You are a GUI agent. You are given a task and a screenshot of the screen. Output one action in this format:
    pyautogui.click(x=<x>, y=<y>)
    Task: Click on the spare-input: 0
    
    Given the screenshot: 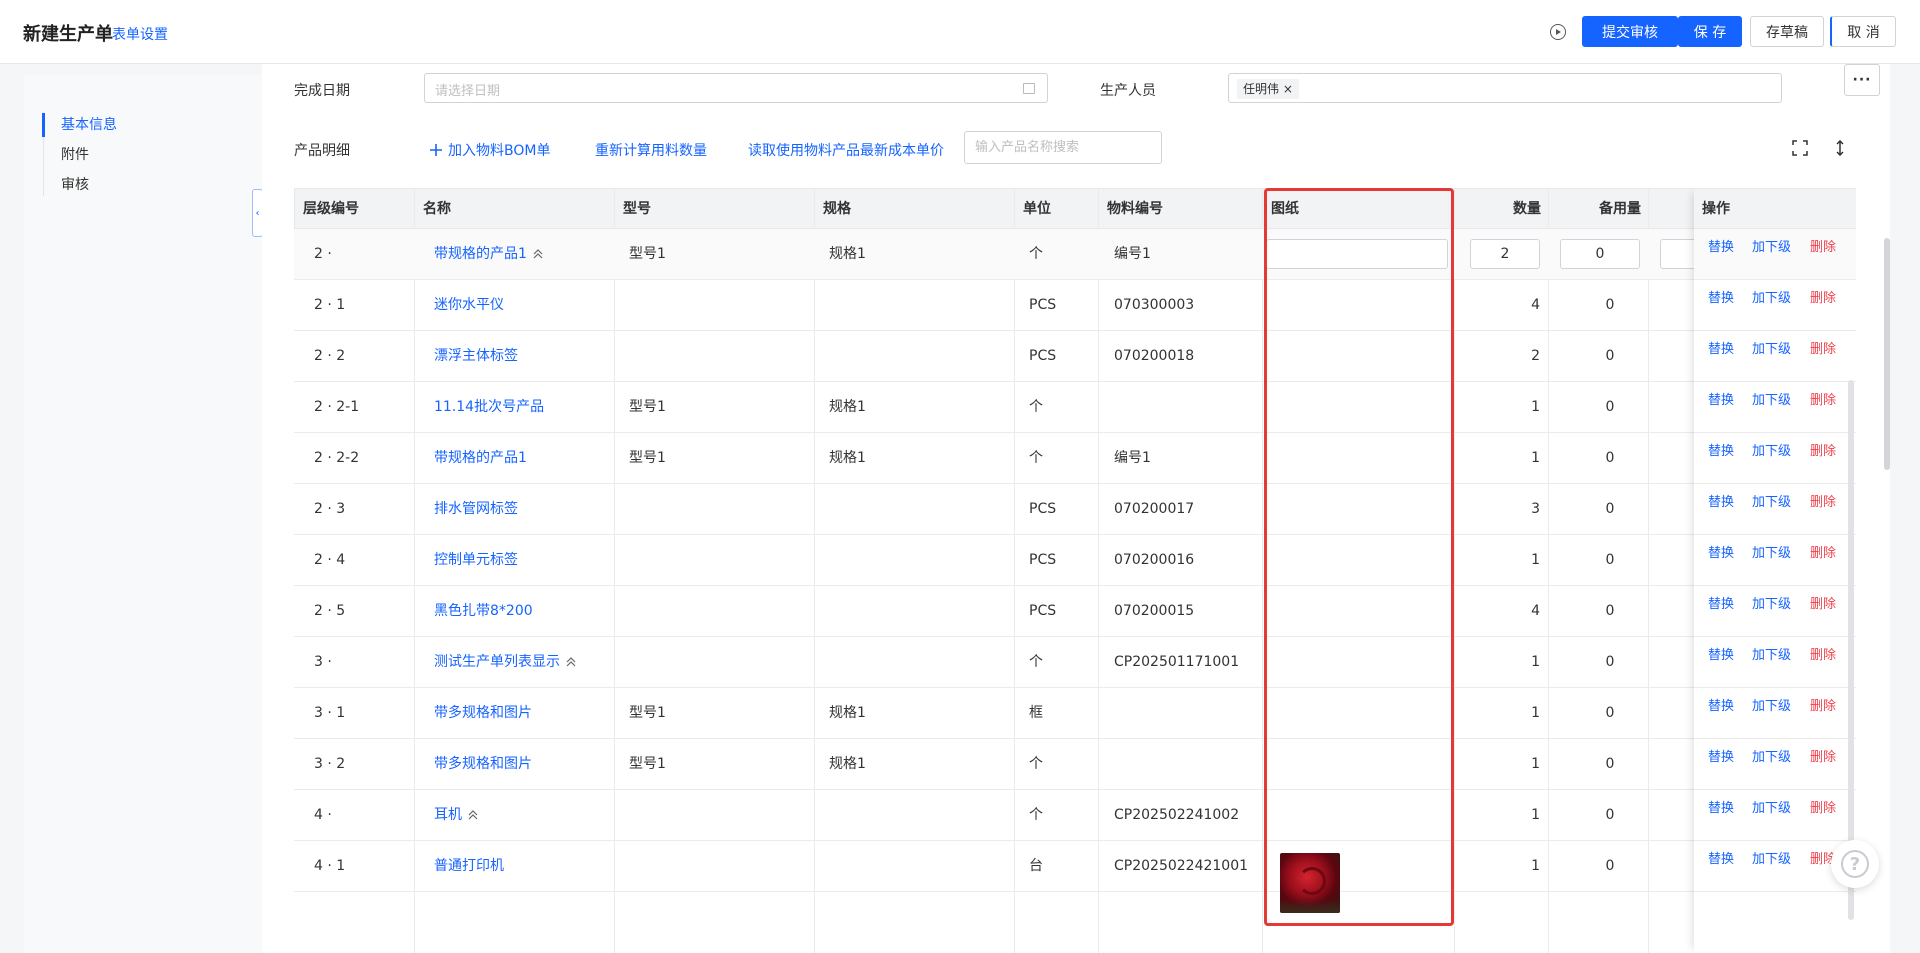 What is the action you would take?
    pyautogui.click(x=1600, y=254)
    